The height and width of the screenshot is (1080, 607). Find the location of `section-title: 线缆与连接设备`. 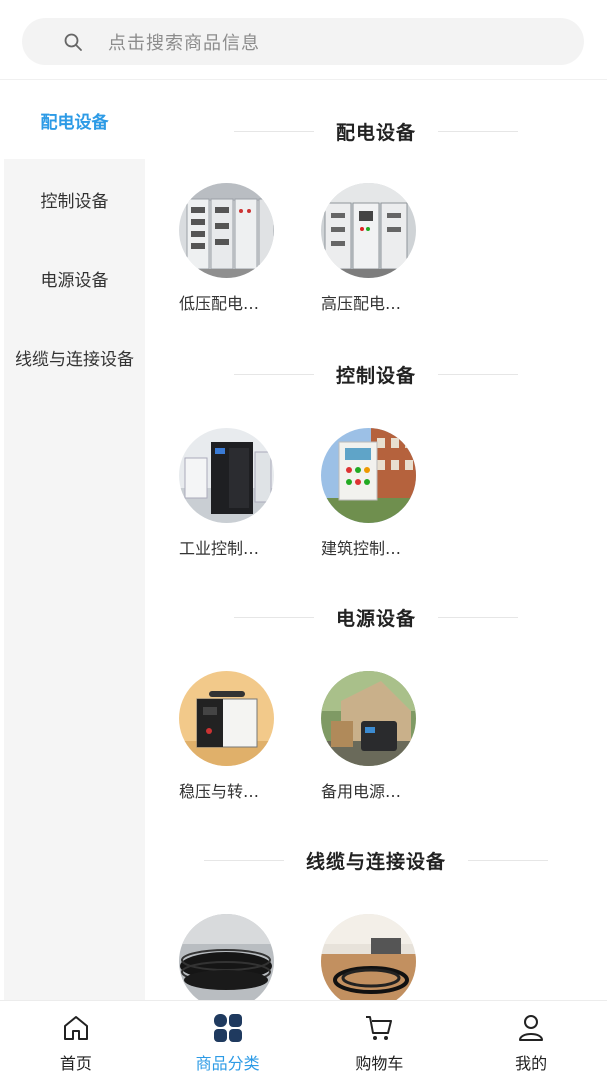

section-title: 线缆与连接设备 is located at coordinates (376, 860).